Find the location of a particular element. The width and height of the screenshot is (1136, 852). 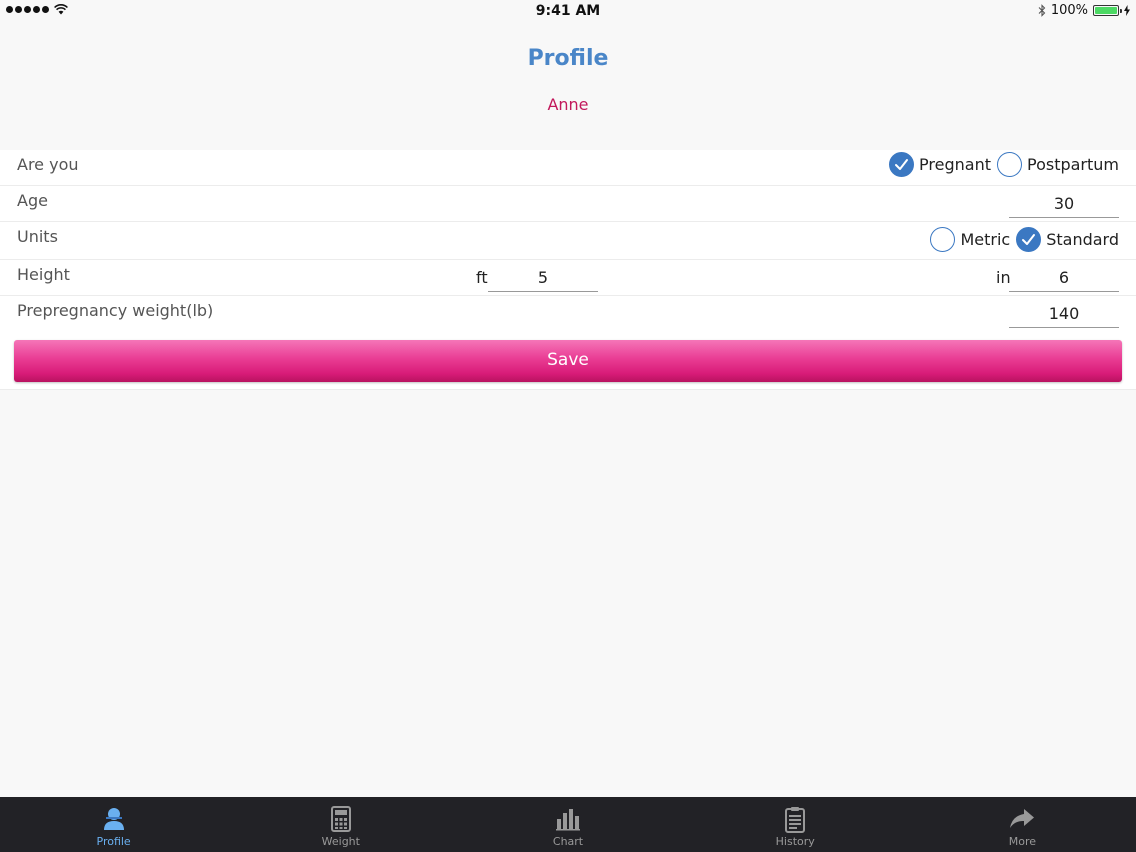

charging-bolt-icon is located at coordinates (1127, 10).